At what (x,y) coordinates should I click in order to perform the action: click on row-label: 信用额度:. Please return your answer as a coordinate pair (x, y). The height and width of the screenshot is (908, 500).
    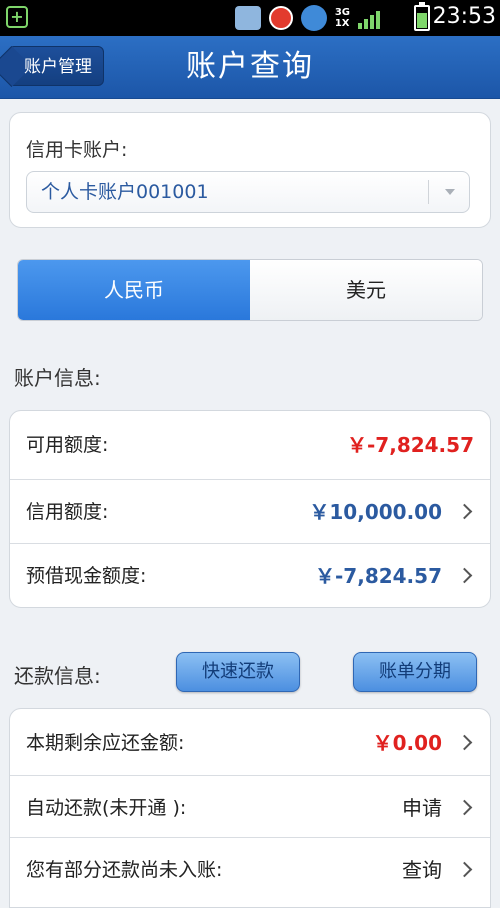
    Looking at the image, I should click on (67, 512).